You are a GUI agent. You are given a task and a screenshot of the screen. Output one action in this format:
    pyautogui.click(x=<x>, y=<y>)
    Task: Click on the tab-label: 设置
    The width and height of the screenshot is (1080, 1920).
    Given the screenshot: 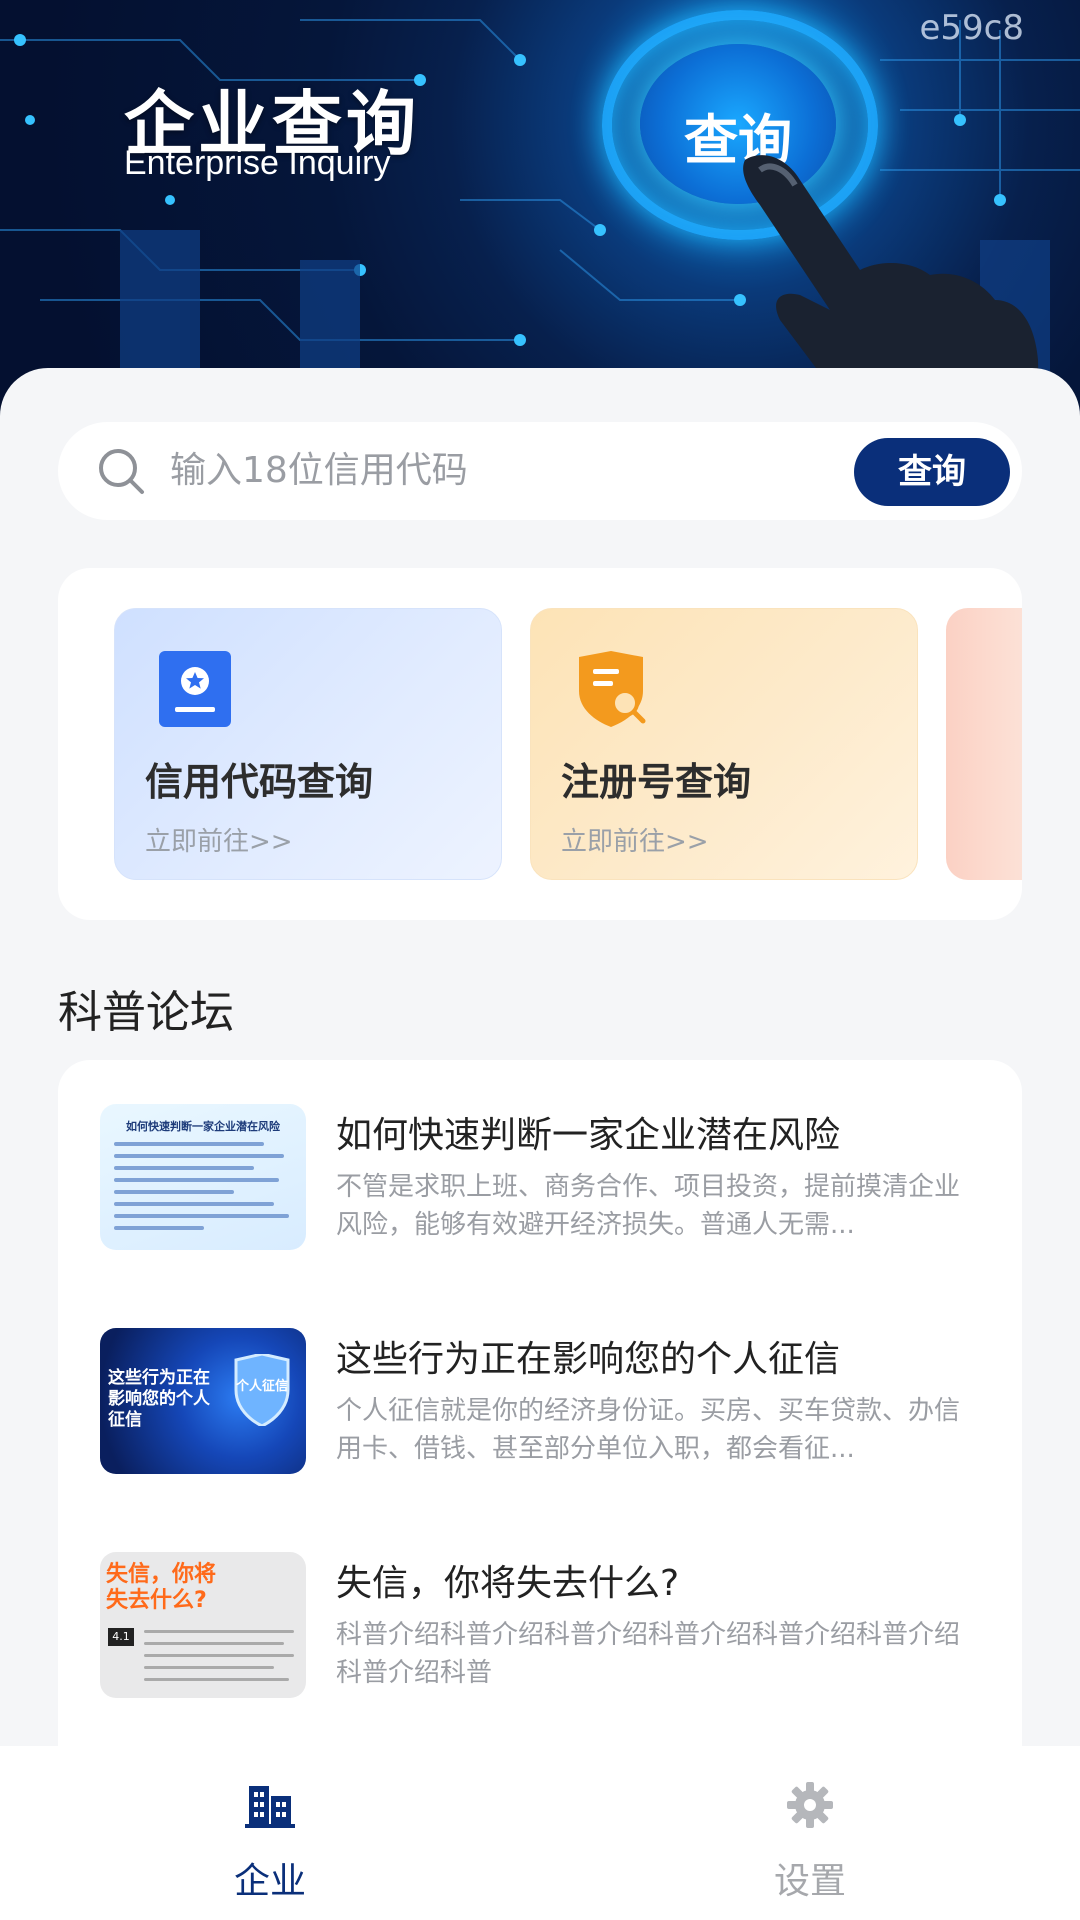 What is the action you would take?
    pyautogui.click(x=809, y=1881)
    